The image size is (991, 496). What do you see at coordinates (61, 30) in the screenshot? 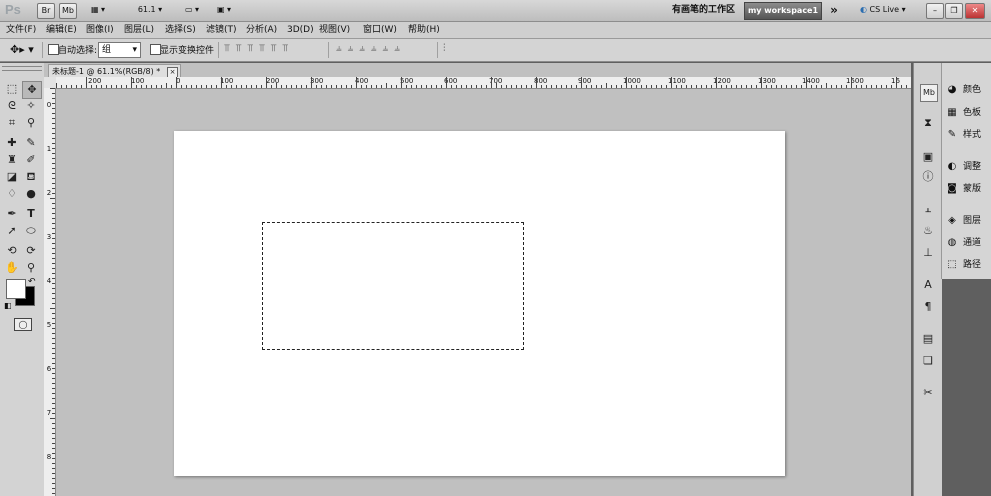
I see `menu-edit: 编辑(E)` at bounding box center [61, 30].